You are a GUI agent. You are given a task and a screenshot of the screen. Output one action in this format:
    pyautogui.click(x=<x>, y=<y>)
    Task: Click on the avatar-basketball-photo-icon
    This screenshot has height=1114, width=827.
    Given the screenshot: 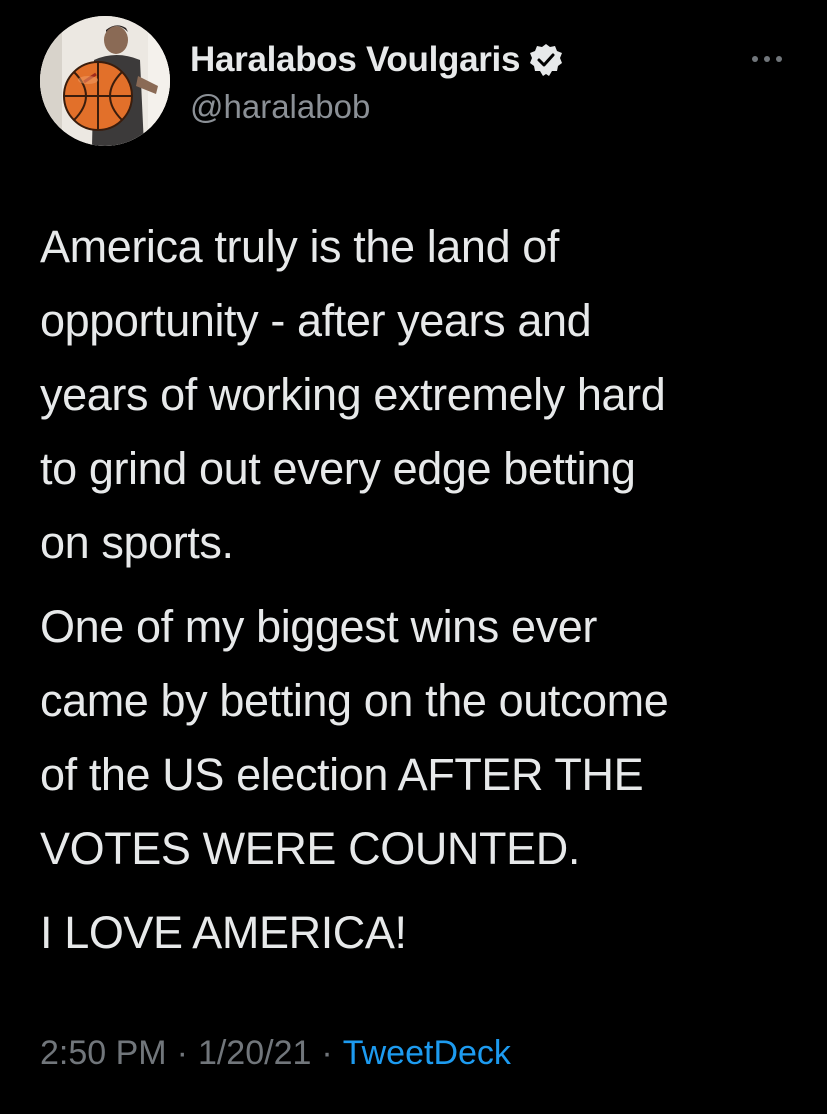 What is the action you would take?
    pyautogui.click(x=105, y=81)
    